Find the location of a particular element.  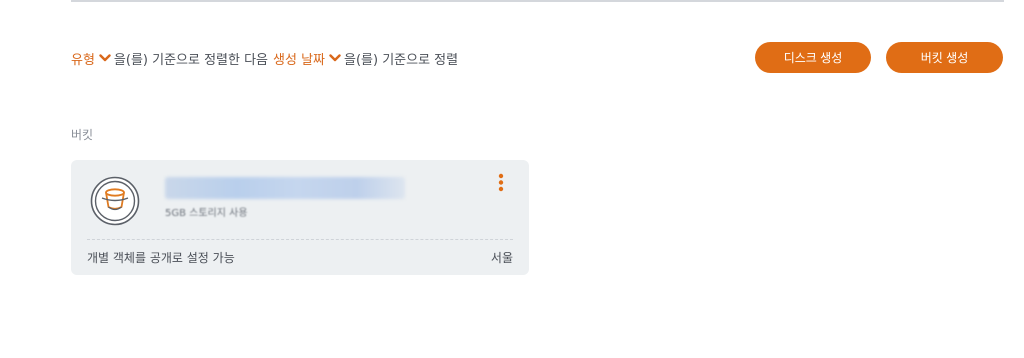

bucket-icon is located at coordinates (115, 201).